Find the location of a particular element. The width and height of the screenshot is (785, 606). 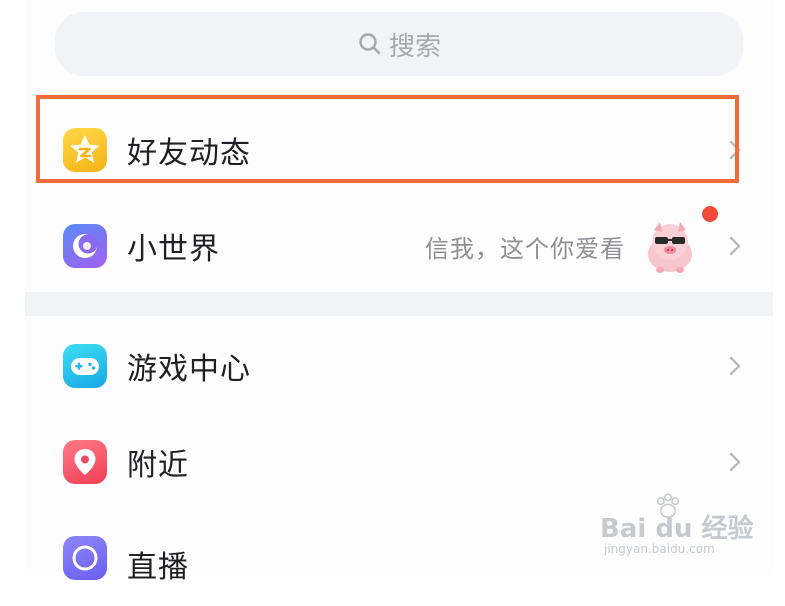

menu-item-label: 附近 is located at coordinates (158, 465).